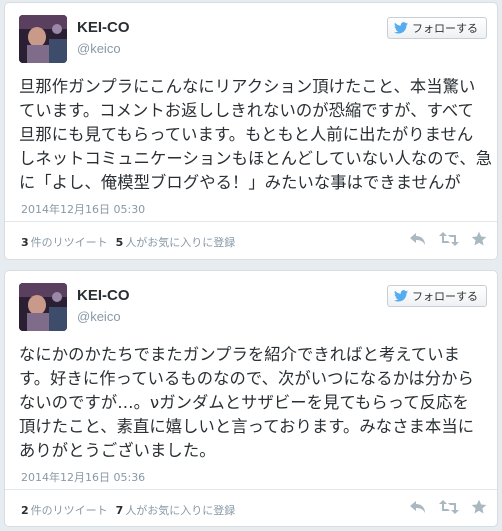 This screenshot has height=531, width=502. What do you see at coordinates (246, 378) in the screenshot?
I see `tweet-text-line: す。好きに作っているものなので、次がいつになるかは分から` at bounding box center [246, 378].